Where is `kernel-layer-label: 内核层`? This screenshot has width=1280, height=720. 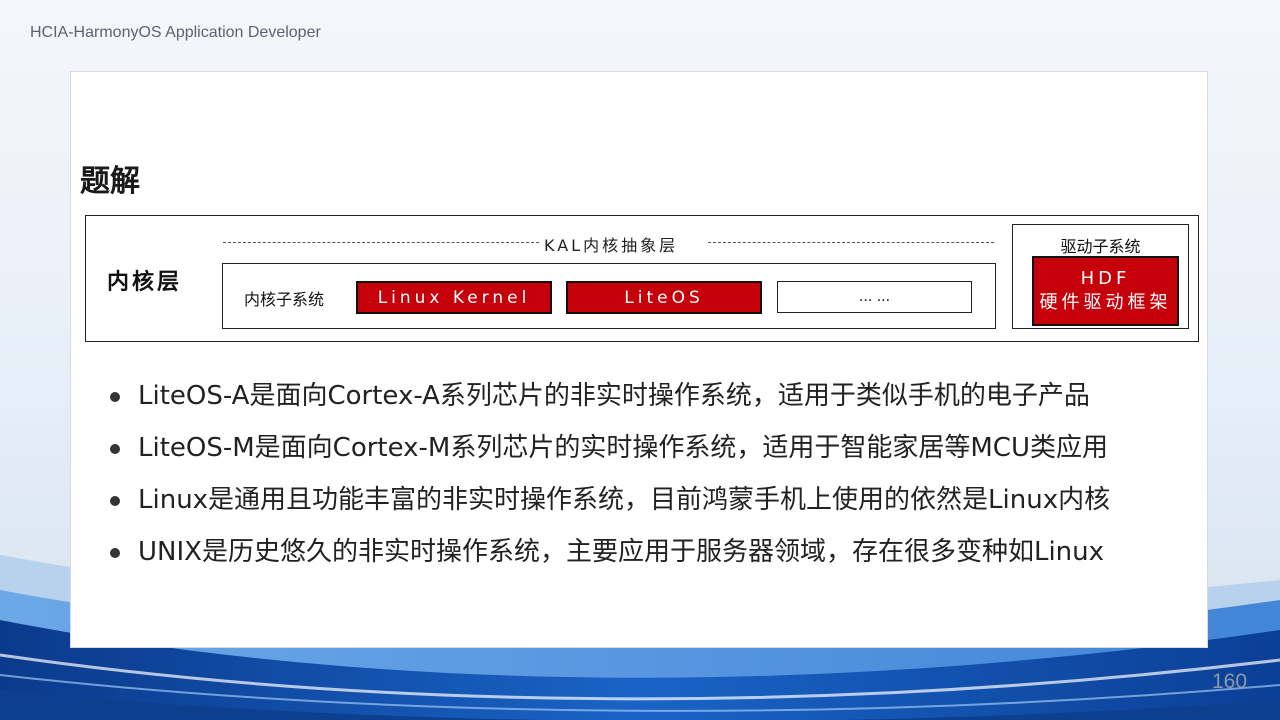
kernel-layer-label: 内核层 is located at coordinates (145, 282).